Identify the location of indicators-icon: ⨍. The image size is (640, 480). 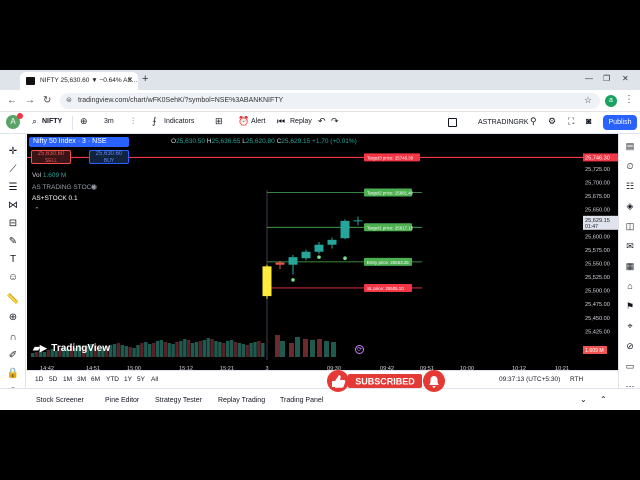
(154, 121).